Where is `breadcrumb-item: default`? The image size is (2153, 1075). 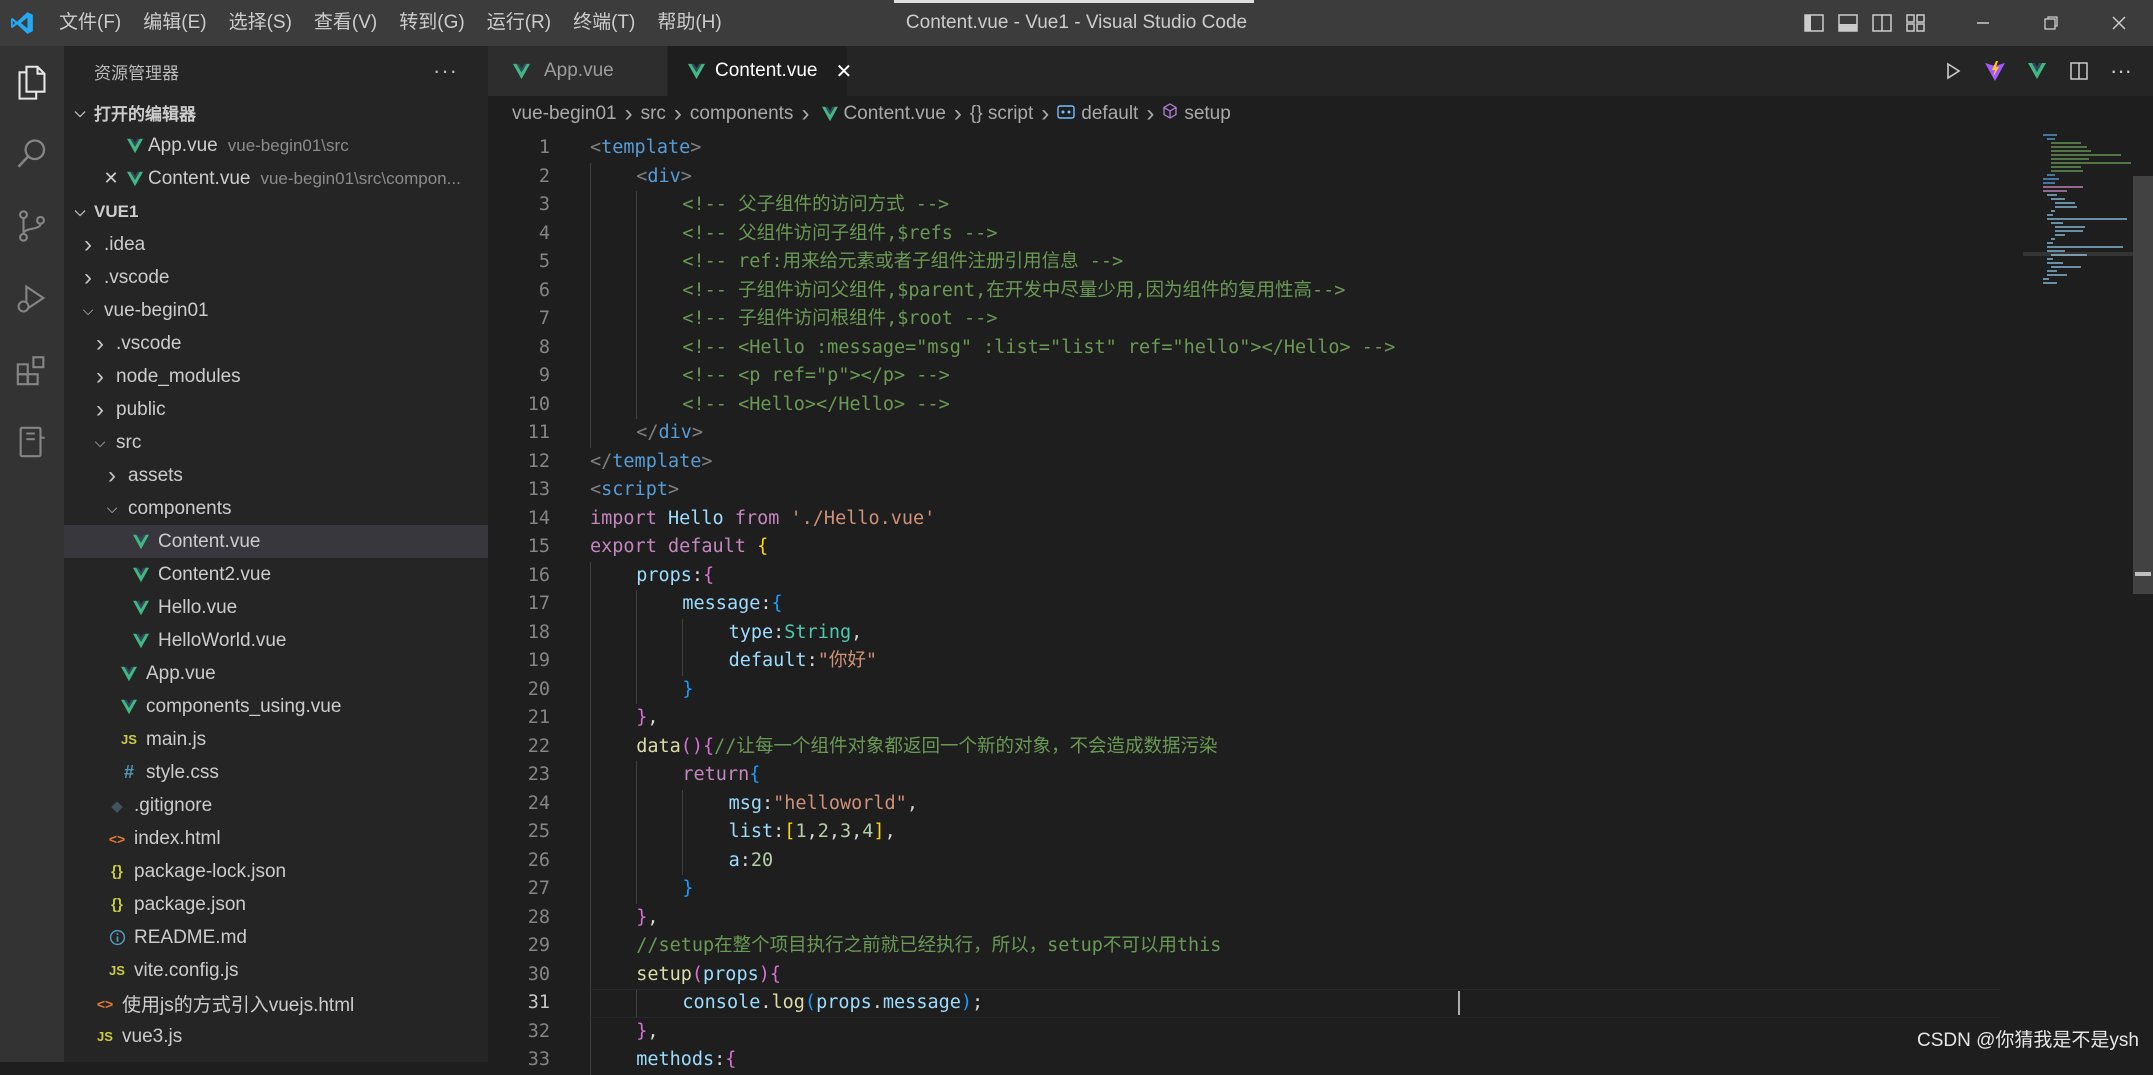 breadcrumb-item: default is located at coordinates (1109, 114).